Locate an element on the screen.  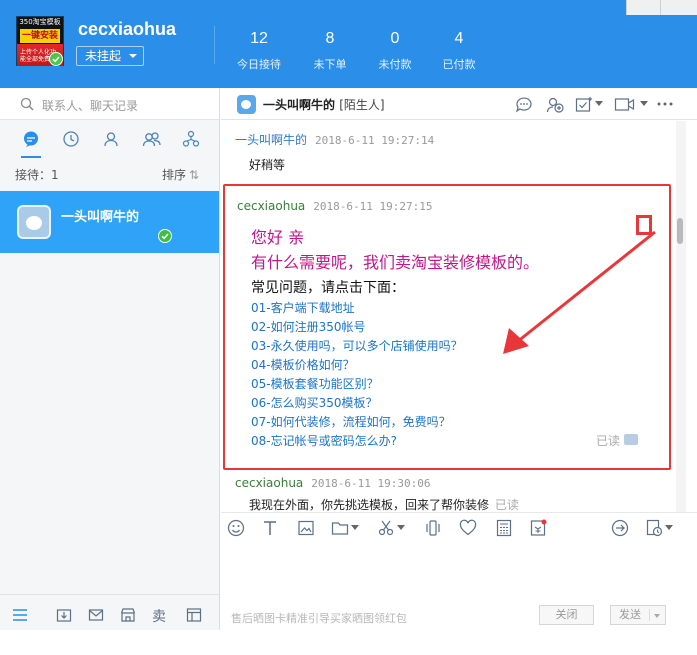
scrollbar-thumb is located at coordinates (680, 231).